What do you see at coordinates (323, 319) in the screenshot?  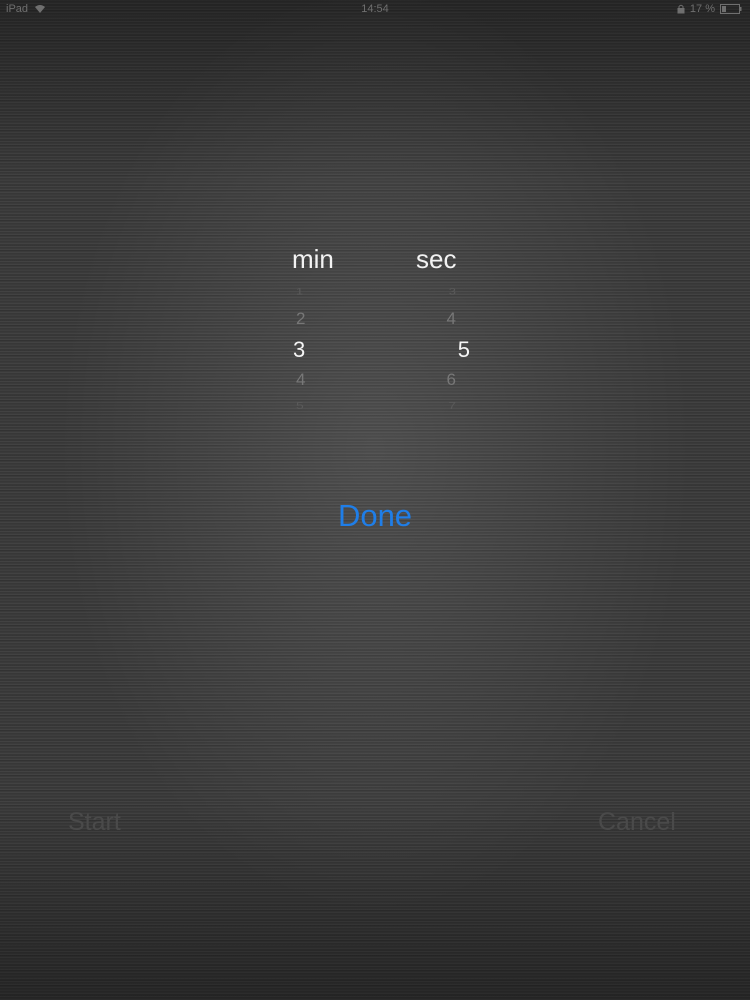 I see `minutes-option: 2` at bounding box center [323, 319].